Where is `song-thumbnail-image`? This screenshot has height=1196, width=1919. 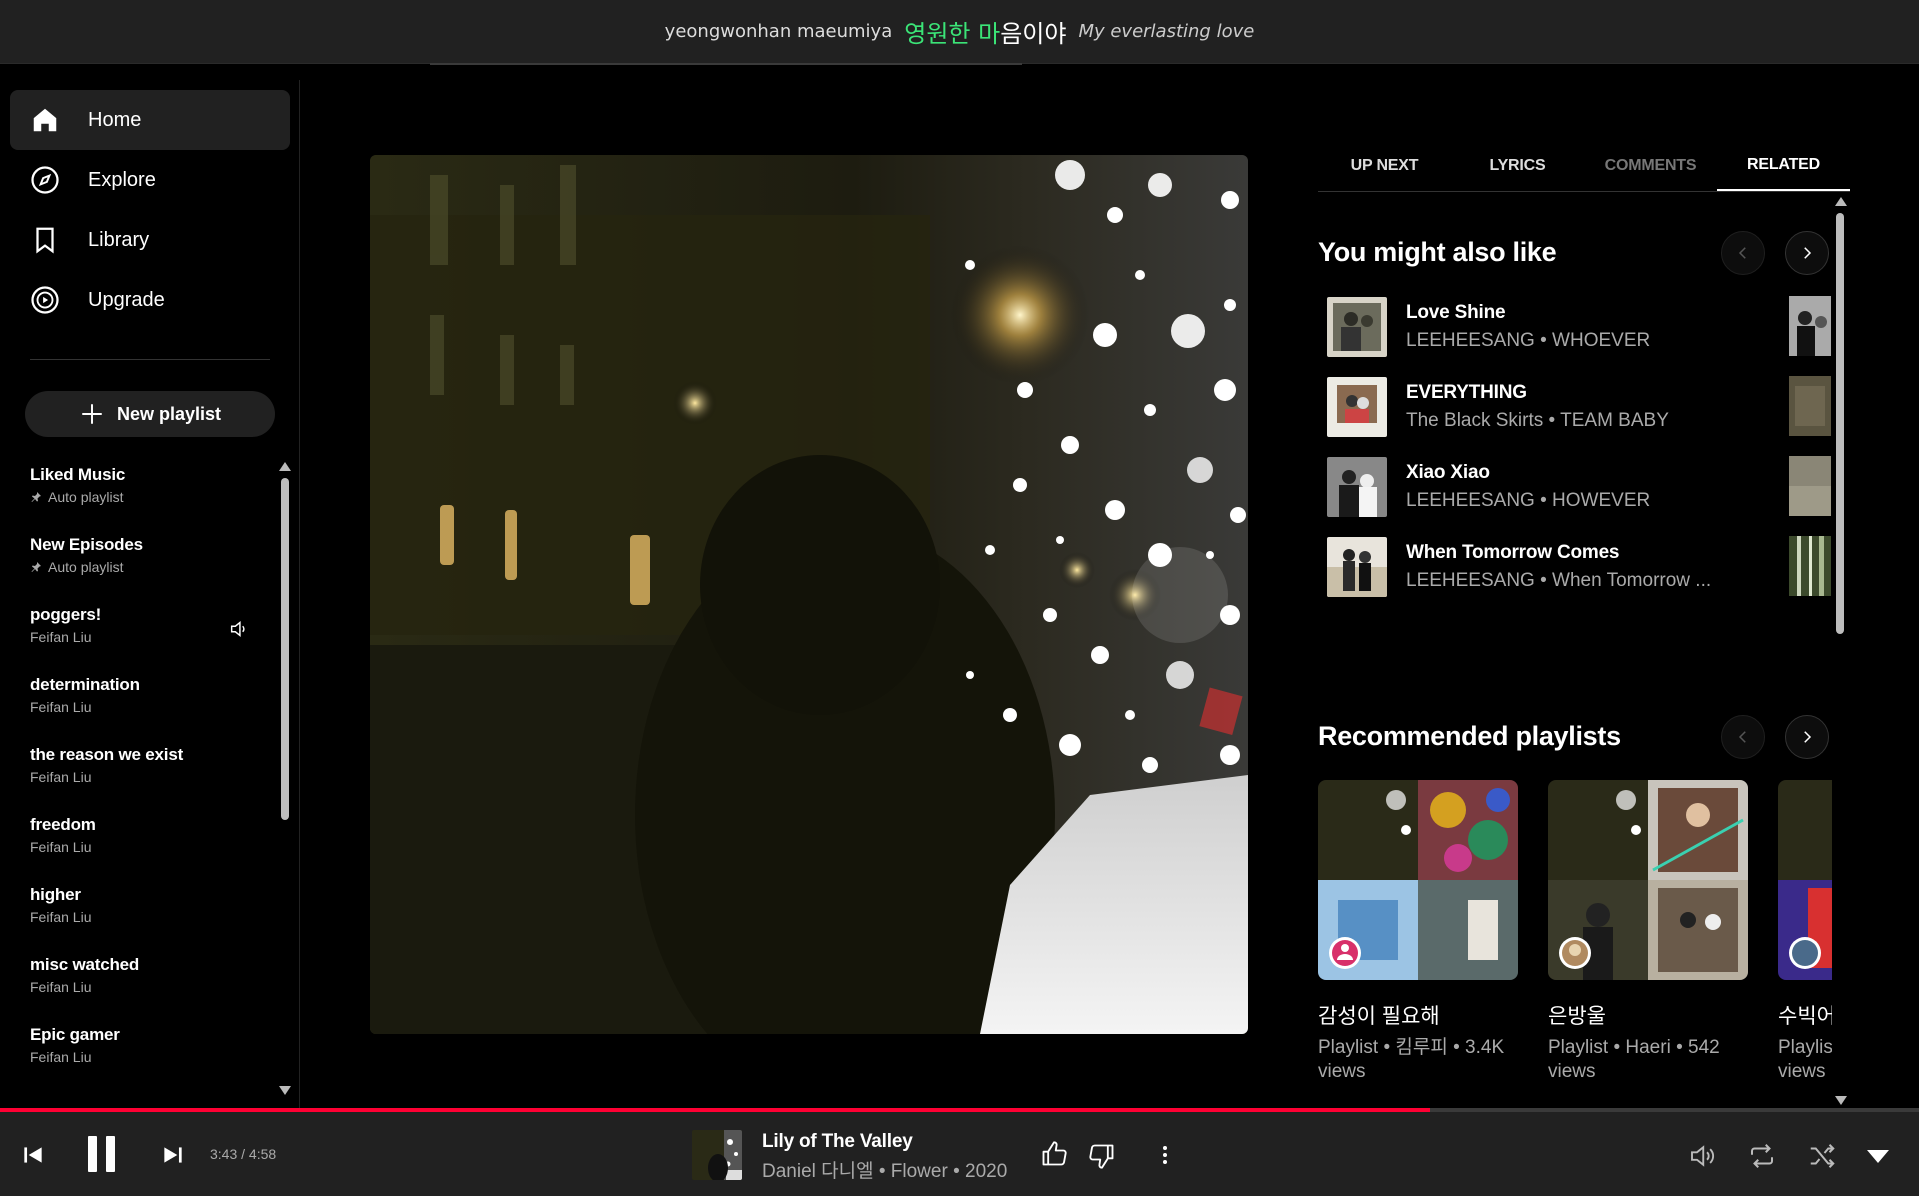
song-thumbnail-image is located at coordinates (1357, 487).